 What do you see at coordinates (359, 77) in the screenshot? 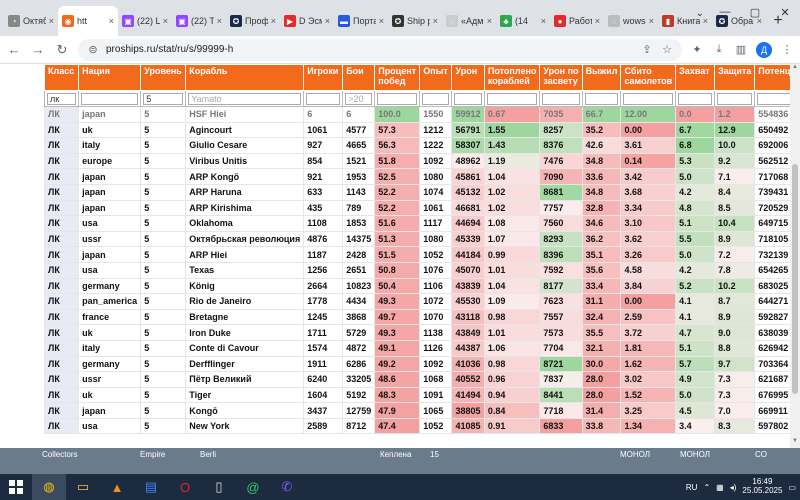
I see `column-header: Бои` at bounding box center [359, 77].